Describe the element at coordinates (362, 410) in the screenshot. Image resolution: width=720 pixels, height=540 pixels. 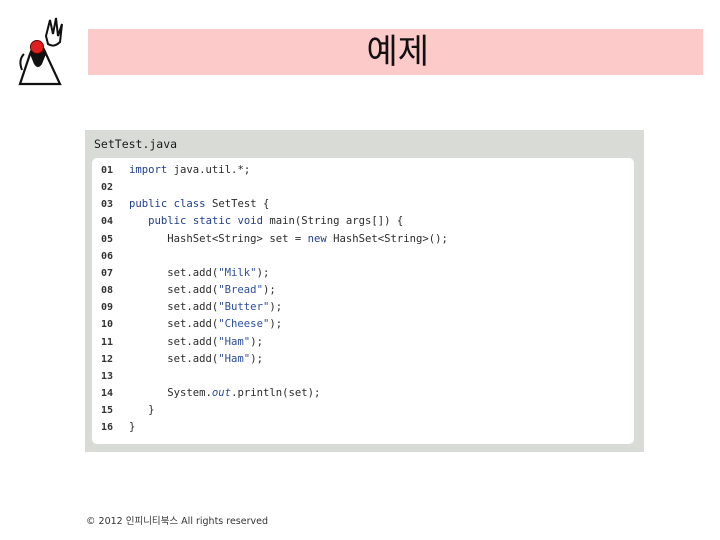
I see `code-line: 15 }` at that location.